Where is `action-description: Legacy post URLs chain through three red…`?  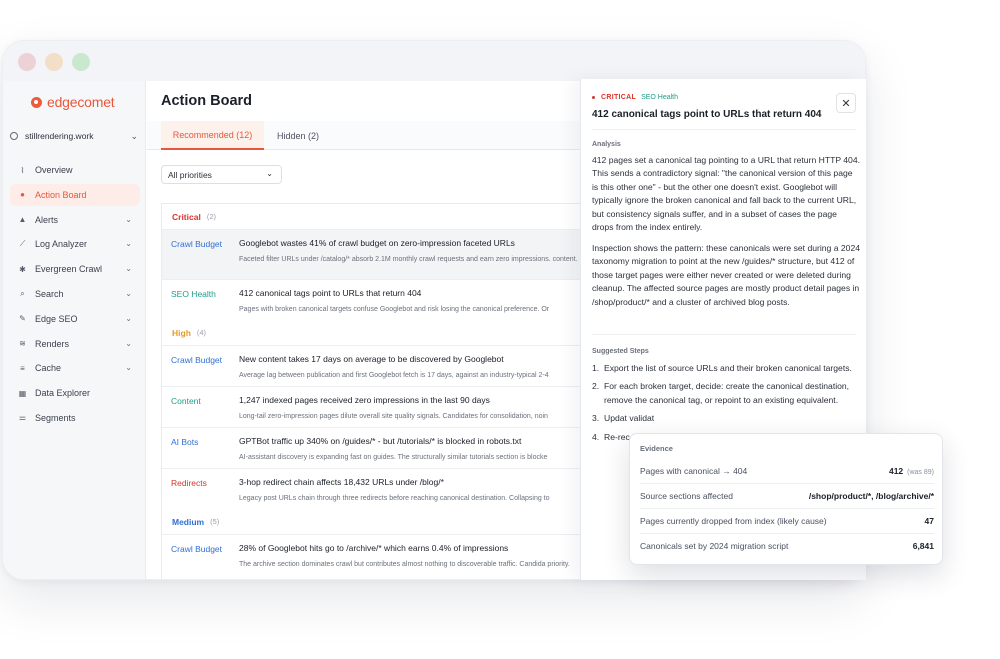 action-description: Legacy post URLs chain through three red… is located at coordinates (394, 498).